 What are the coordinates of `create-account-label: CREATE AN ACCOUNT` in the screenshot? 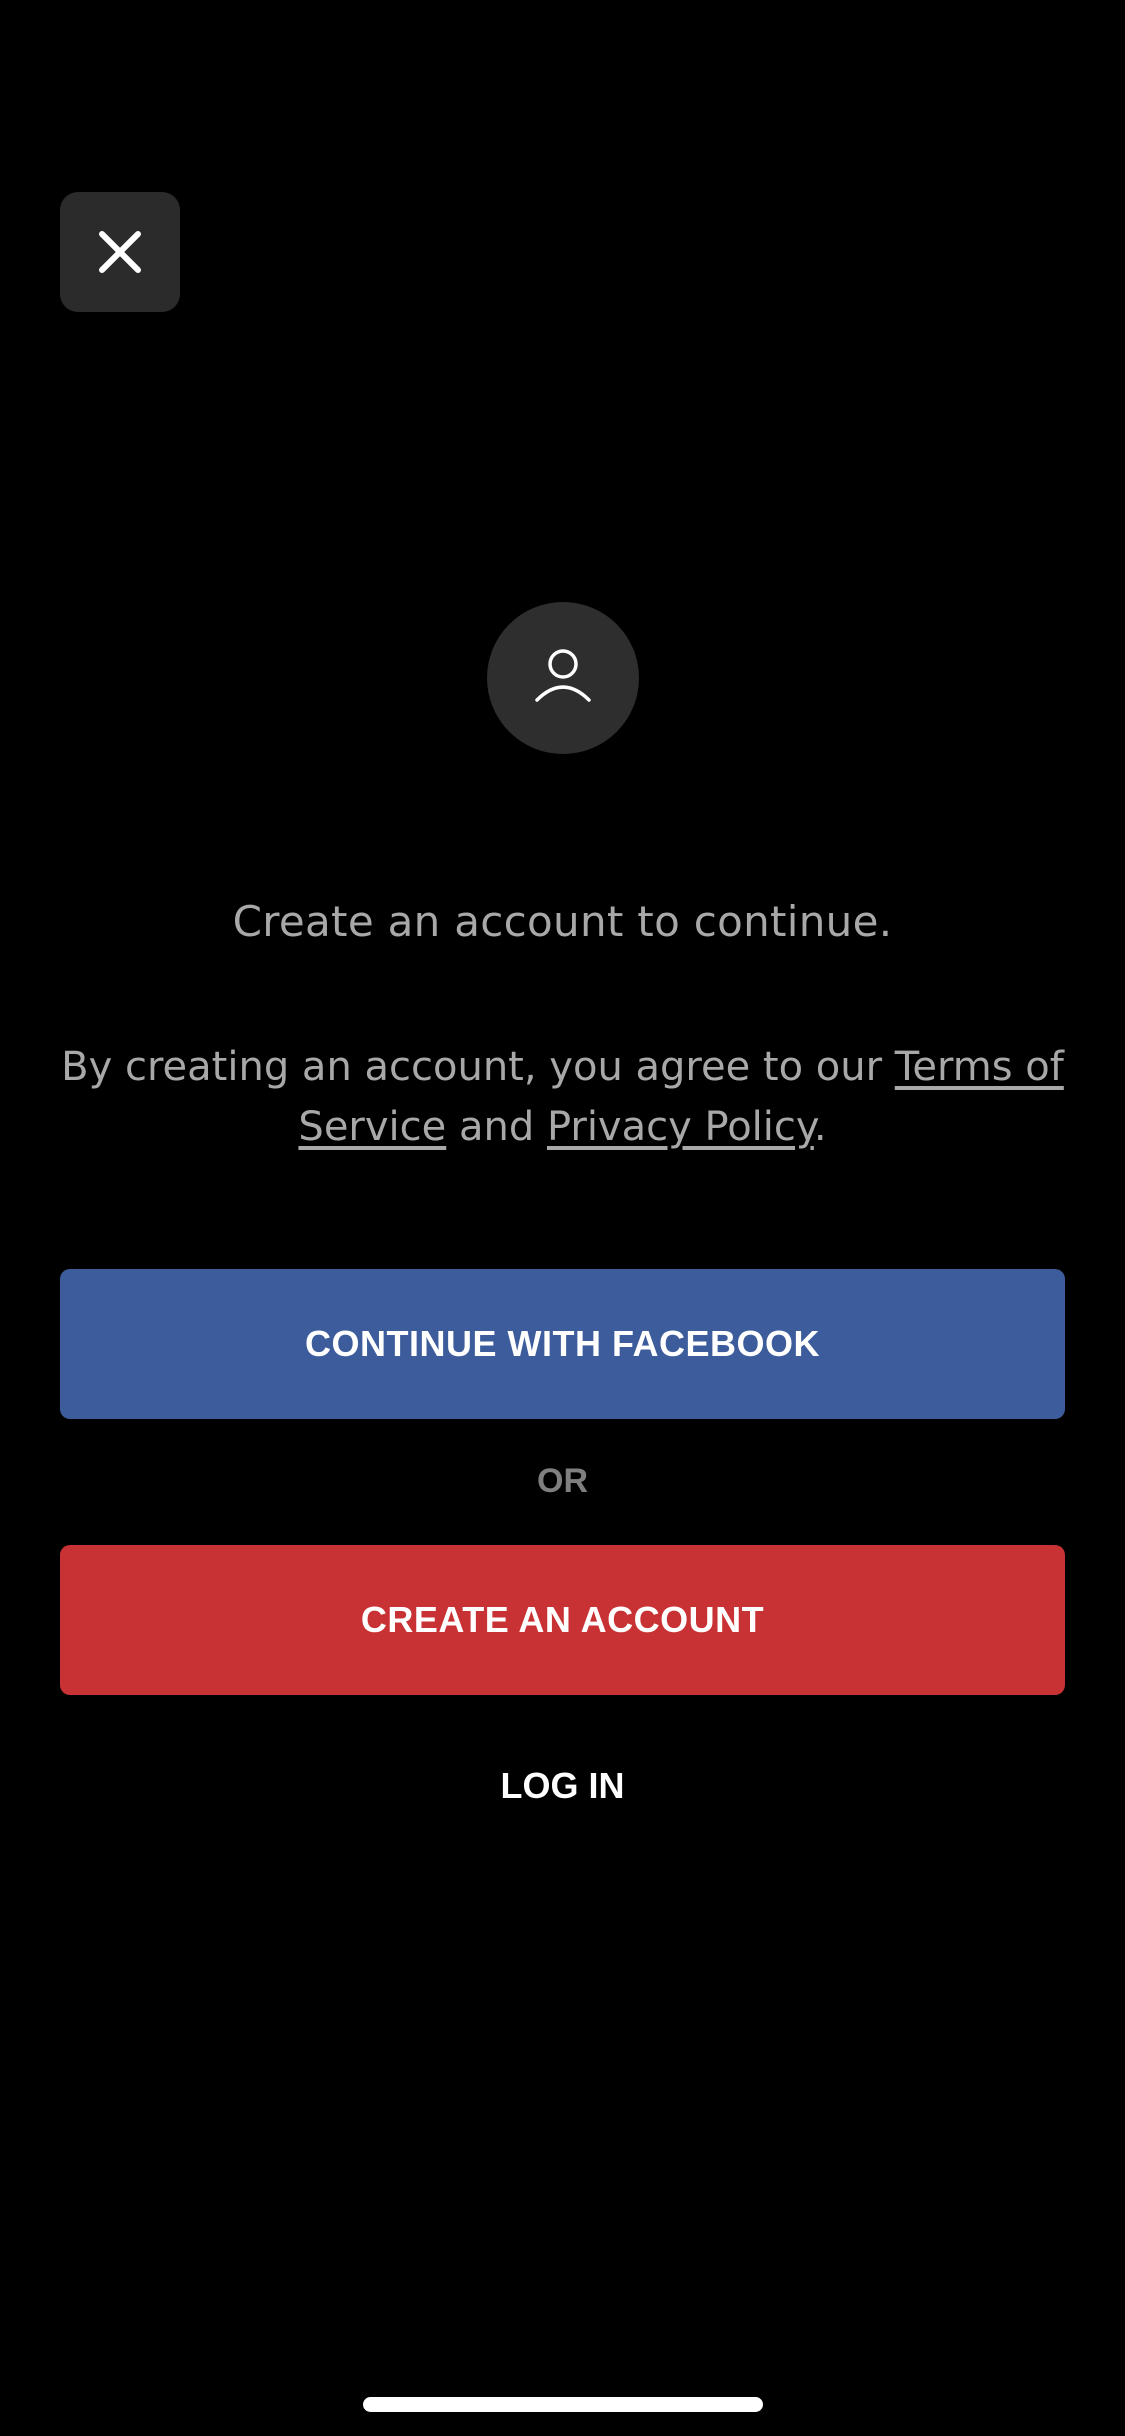 It's located at (562, 1619).